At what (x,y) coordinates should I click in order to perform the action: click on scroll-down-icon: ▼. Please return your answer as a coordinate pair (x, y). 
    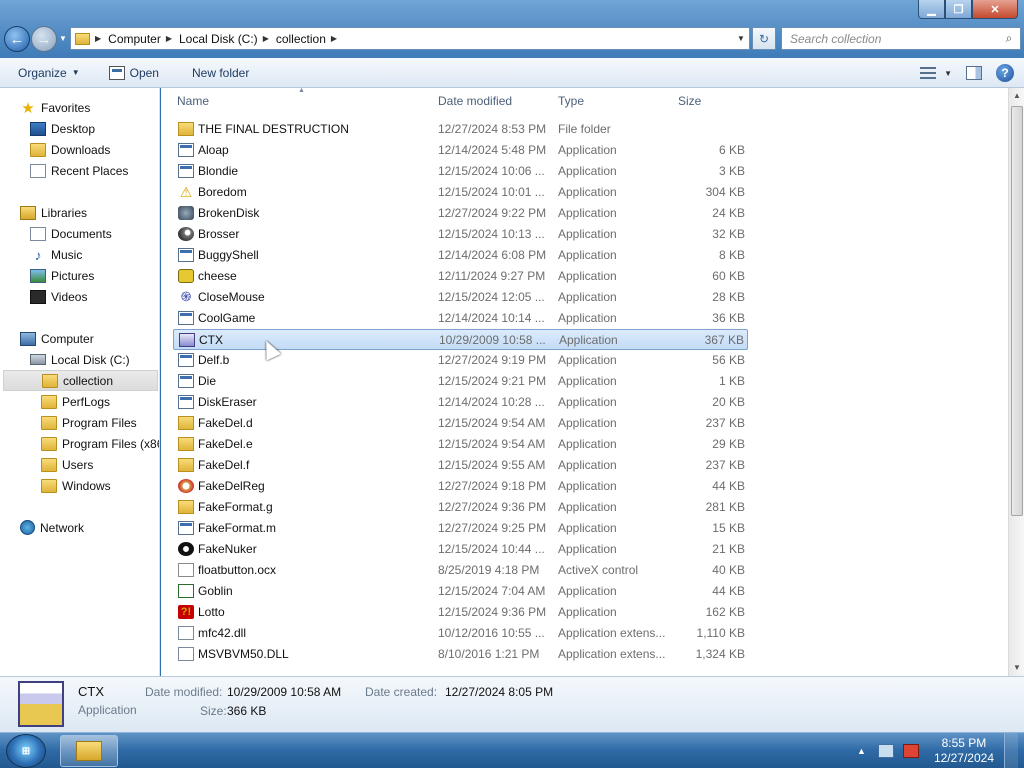
    Looking at the image, I should click on (1016, 668).